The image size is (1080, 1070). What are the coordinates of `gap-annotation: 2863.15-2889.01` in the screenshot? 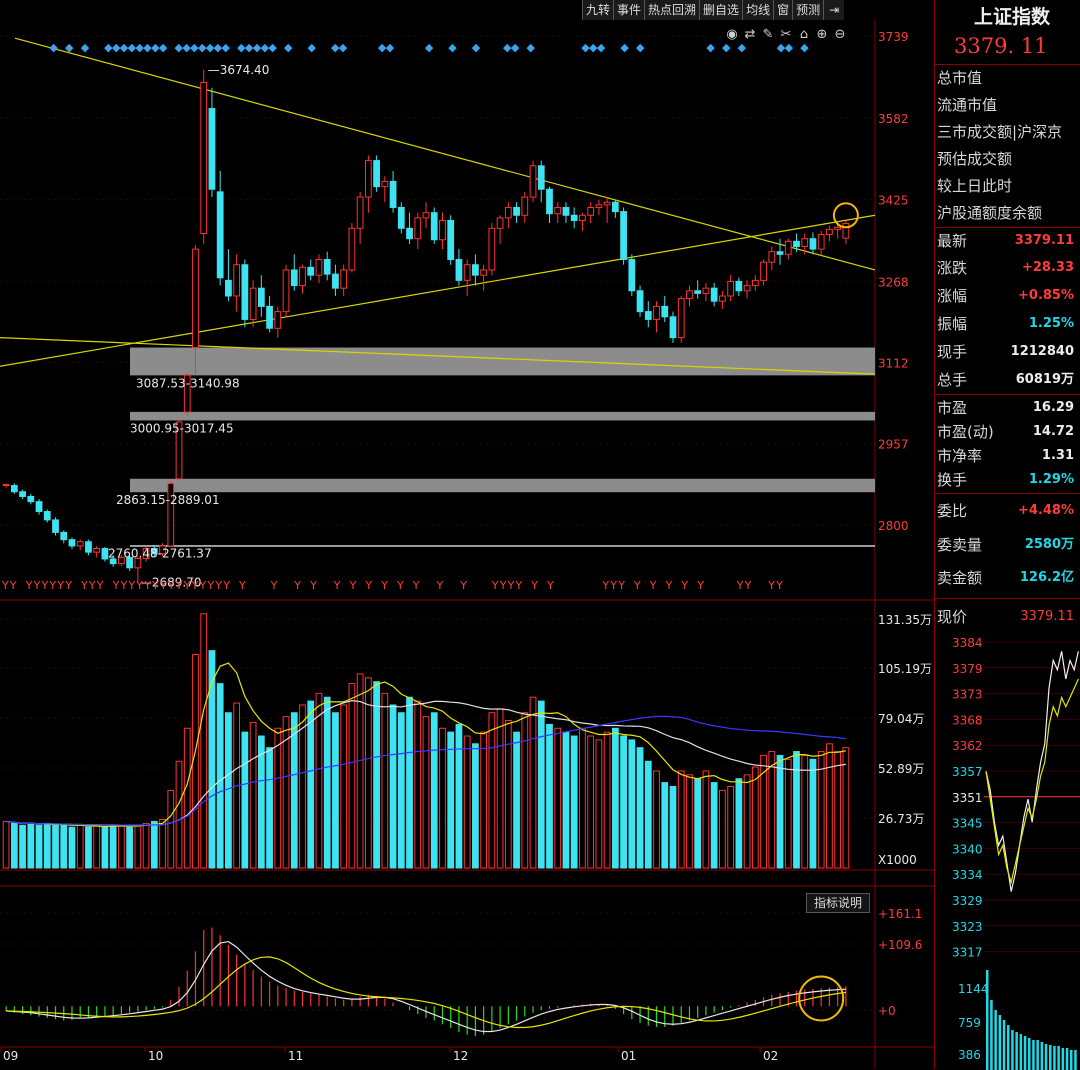 It's located at (168, 500).